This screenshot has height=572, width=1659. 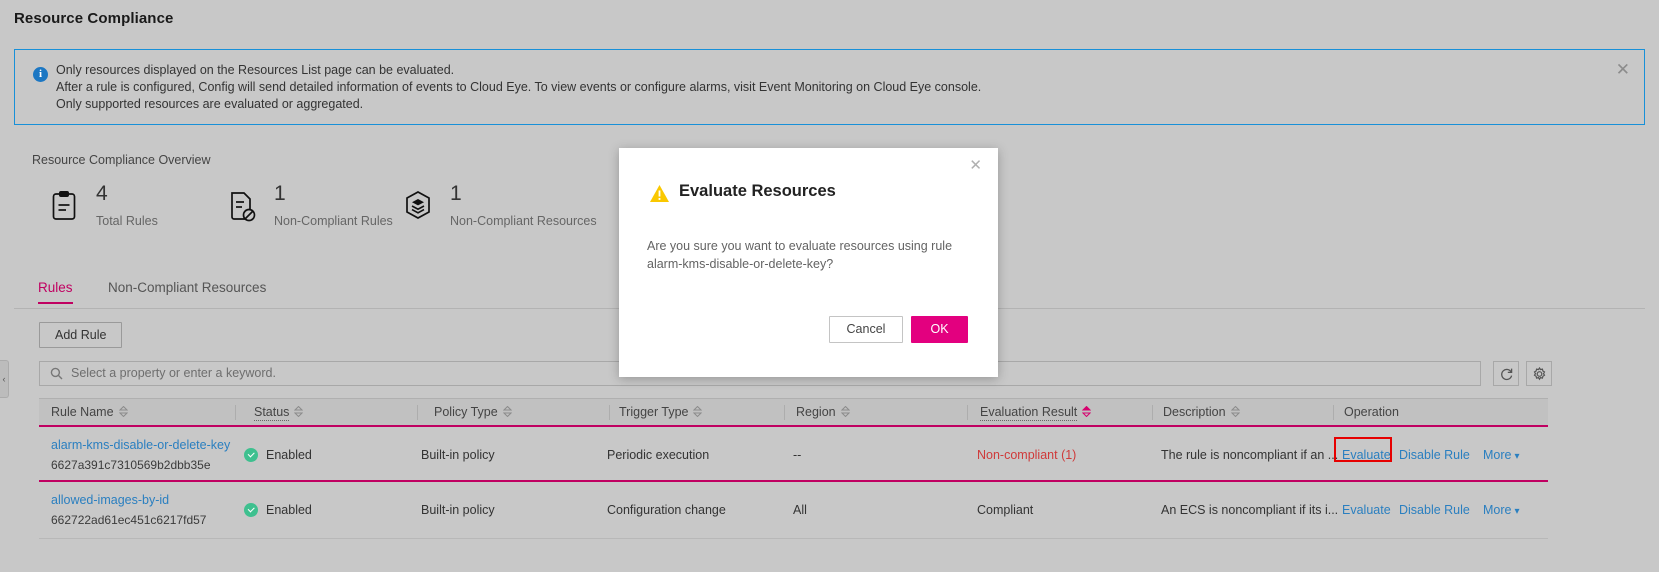 What do you see at coordinates (127, 221) in the screenshot?
I see `stat-label: Total Rules` at bounding box center [127, 221].